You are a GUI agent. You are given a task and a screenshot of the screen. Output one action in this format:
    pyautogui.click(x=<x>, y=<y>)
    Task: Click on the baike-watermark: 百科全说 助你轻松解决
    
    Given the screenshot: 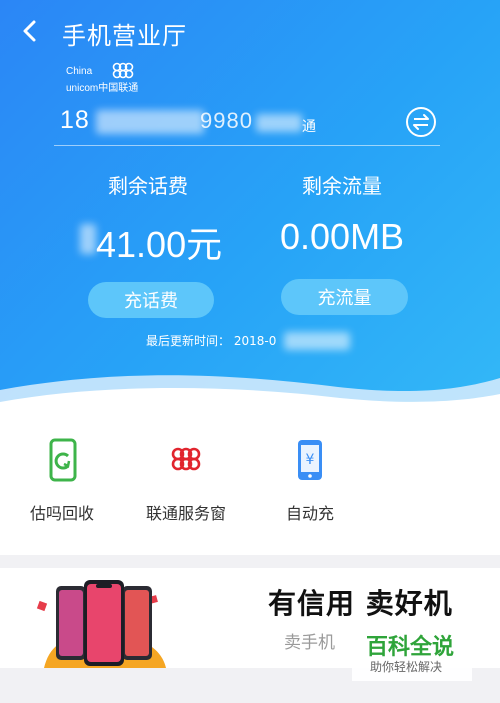 What is the action you would take?
    pyautogui.click(x=412, y=652)
    